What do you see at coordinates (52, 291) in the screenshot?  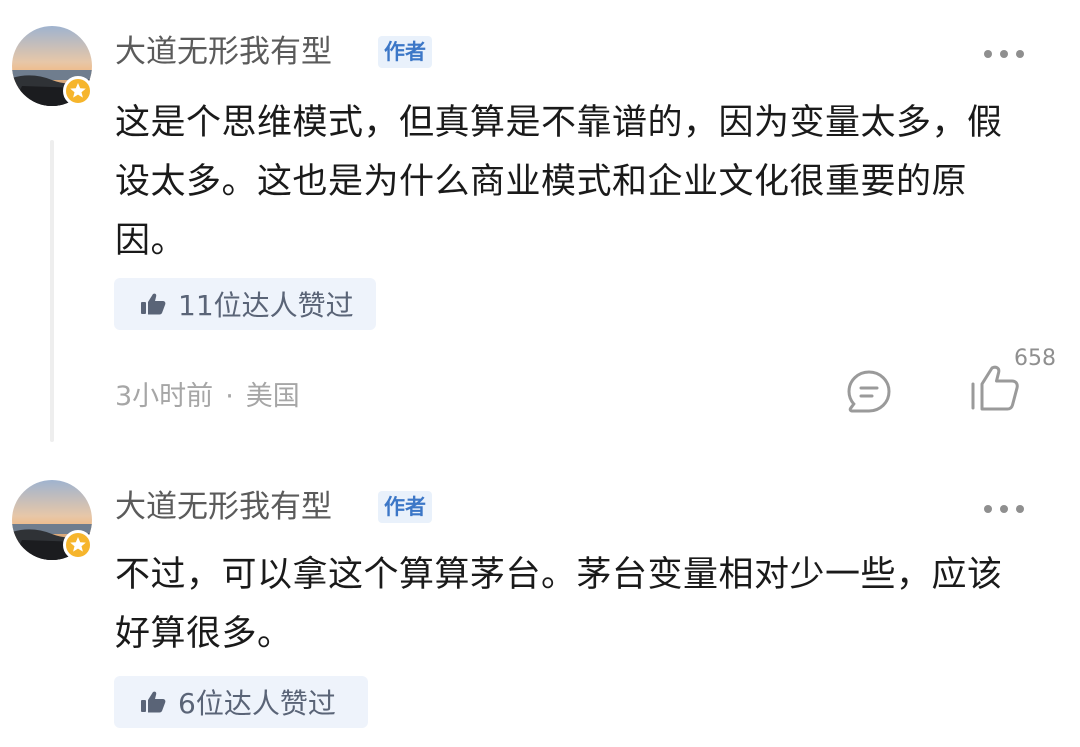 I see `thread-line` at bounding box center [52, 291].